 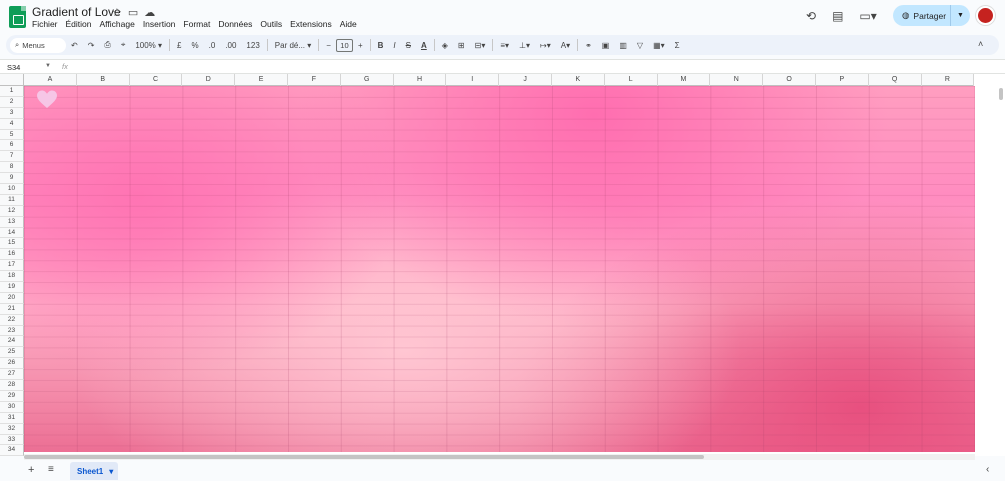 What do you see at coordinates (12, 407) in the screenshot?
I see `row-header: 30` at bounding box center [12, 407].